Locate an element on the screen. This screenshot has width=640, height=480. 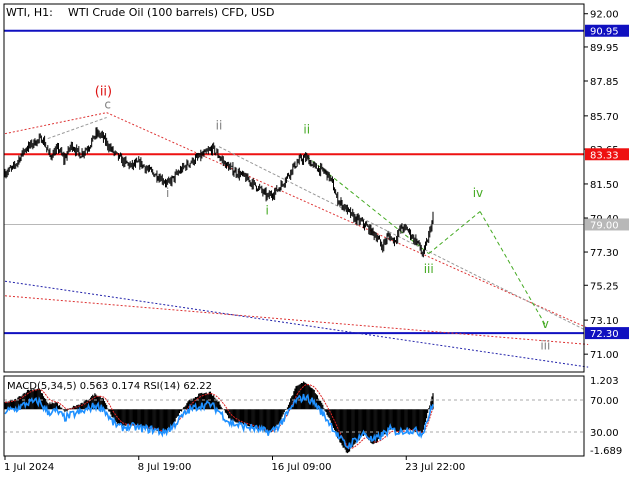
wave-label: c is located at coordinates (107, 105).